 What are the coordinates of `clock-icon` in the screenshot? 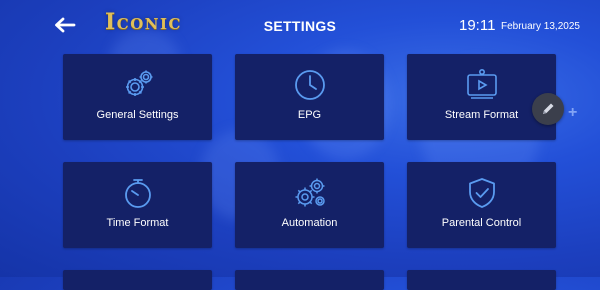 It's located at (309, 85).